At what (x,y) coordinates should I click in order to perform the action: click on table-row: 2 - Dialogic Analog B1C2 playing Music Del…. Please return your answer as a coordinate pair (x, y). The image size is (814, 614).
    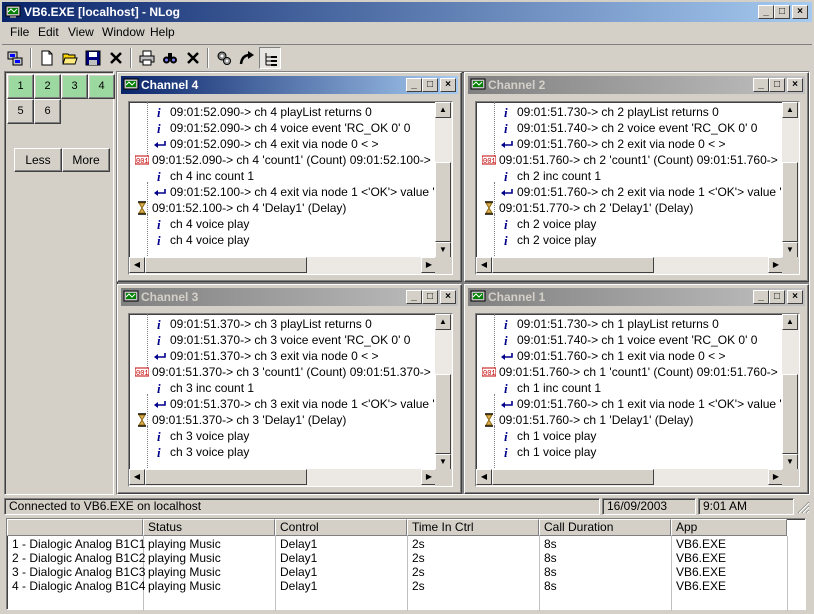
    Looking at the image, I should click on (397, 558).